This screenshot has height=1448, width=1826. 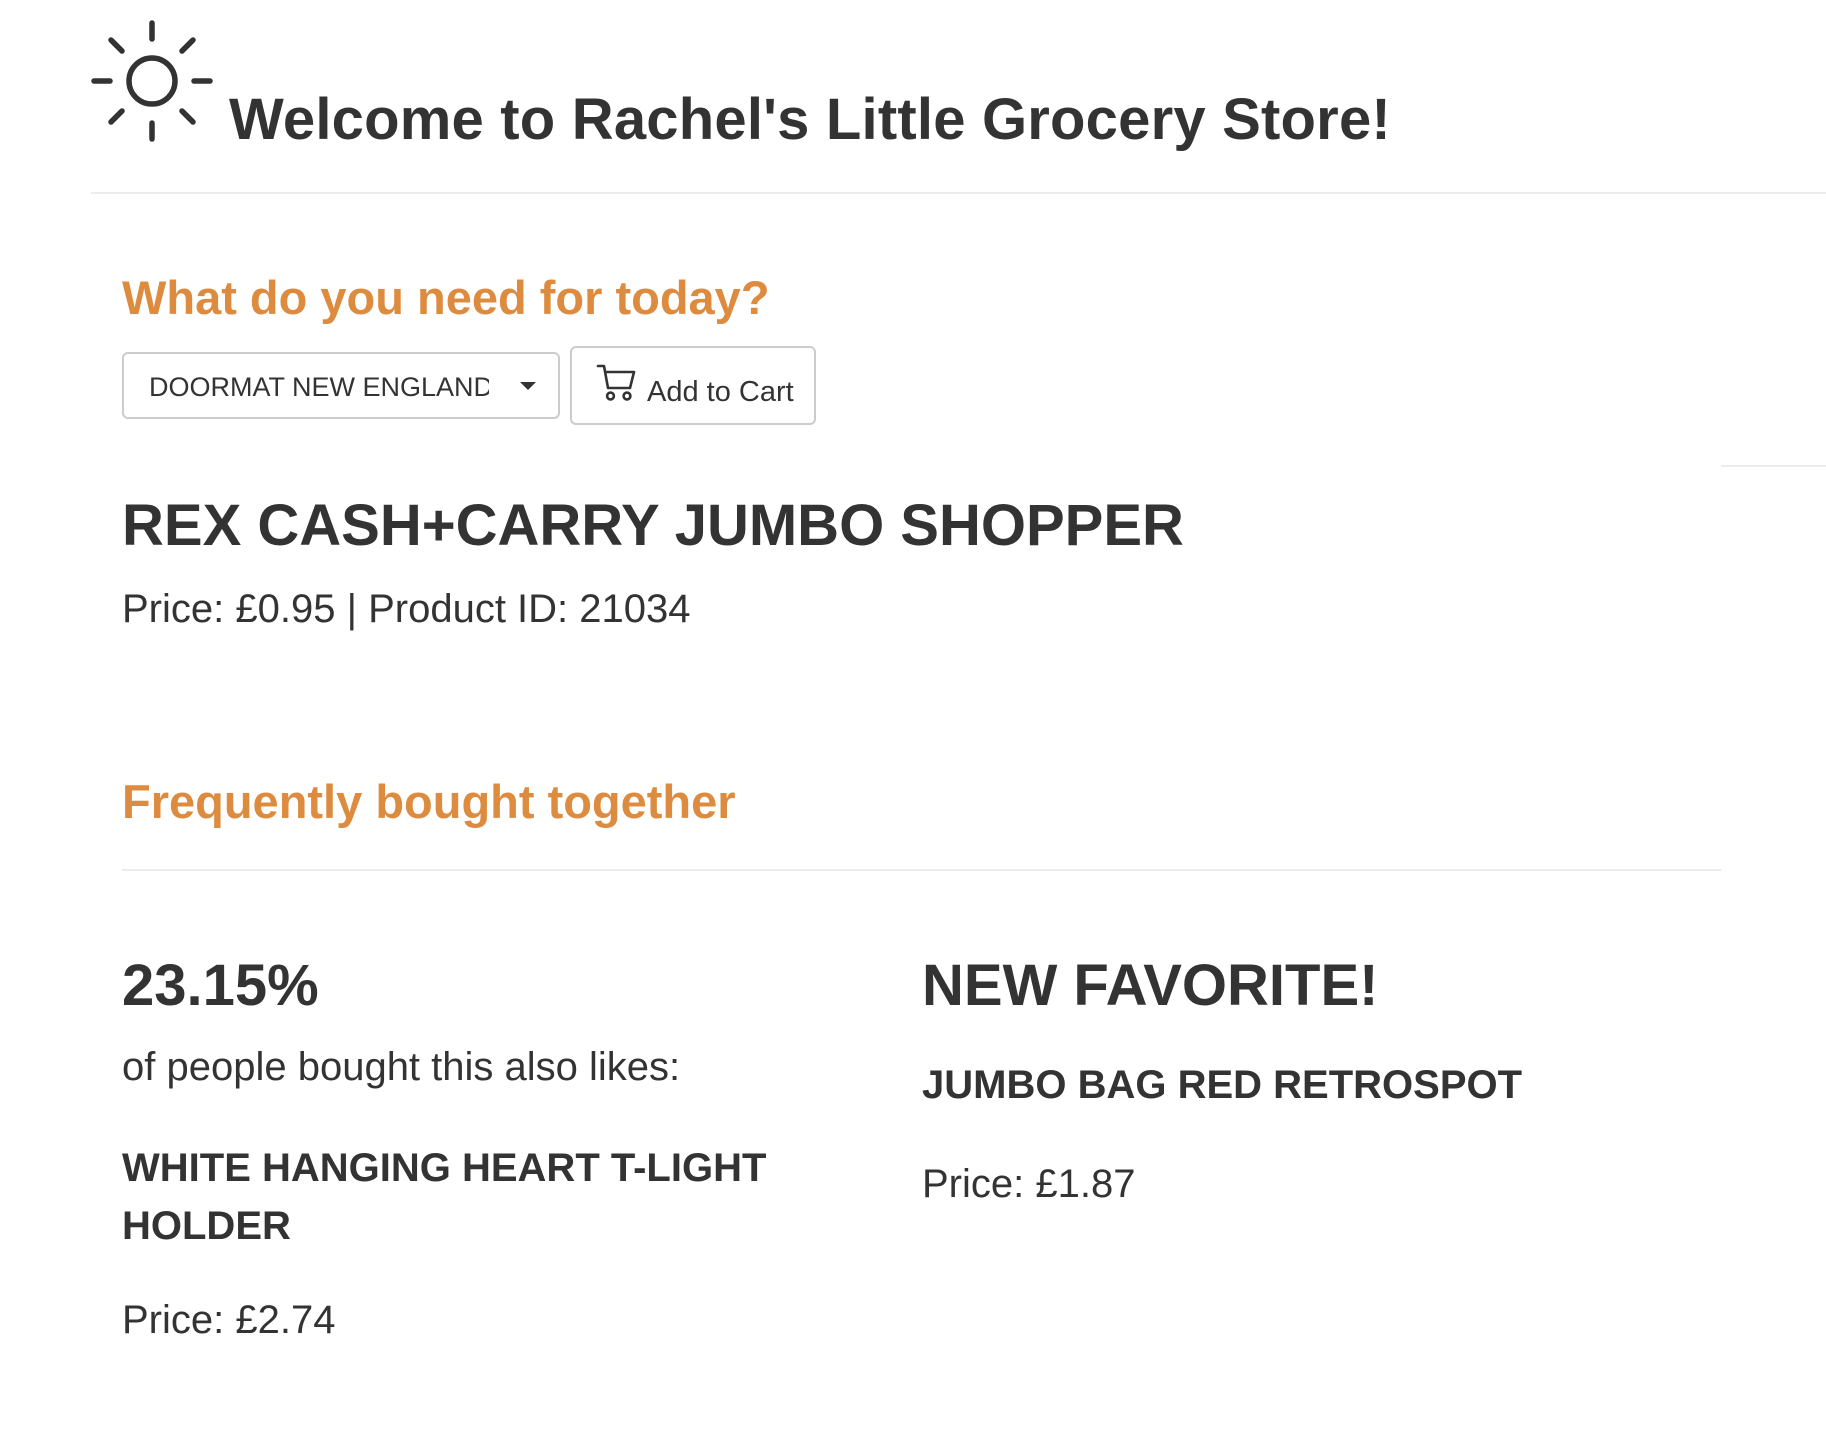 I want to click on product-select: DOORMAT NEW ENGLAND 4, so click(x=341, y=385).